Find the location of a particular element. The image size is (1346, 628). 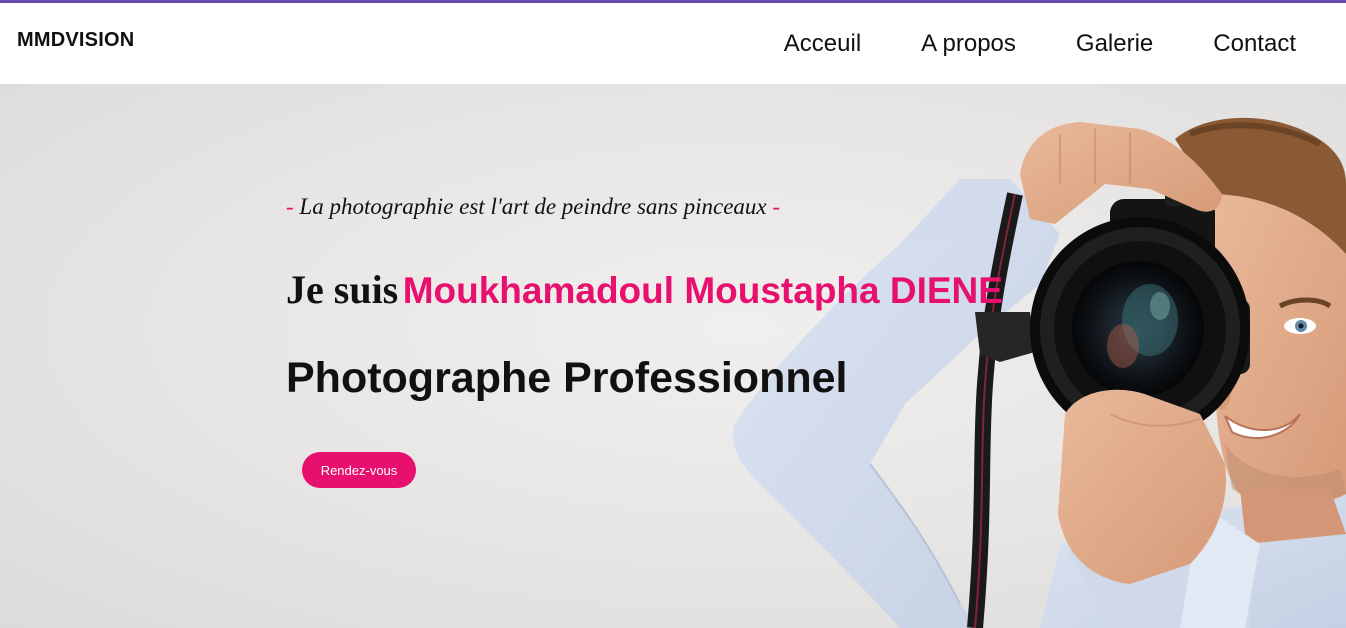

hero-profession-title: Photographe Professionnel is located at coordinates (567, 378).